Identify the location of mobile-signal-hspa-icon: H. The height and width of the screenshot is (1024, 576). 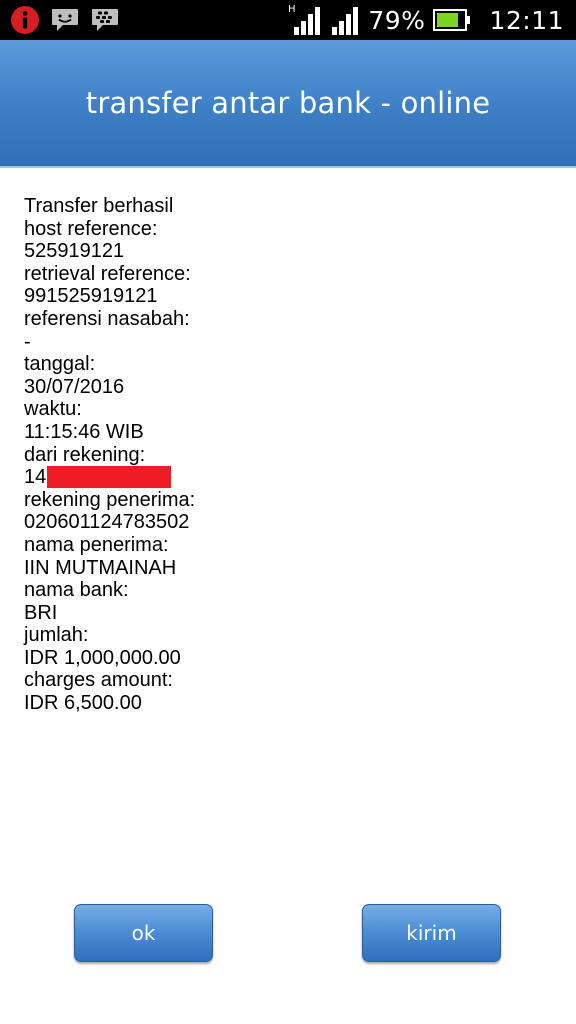
(304, 19).